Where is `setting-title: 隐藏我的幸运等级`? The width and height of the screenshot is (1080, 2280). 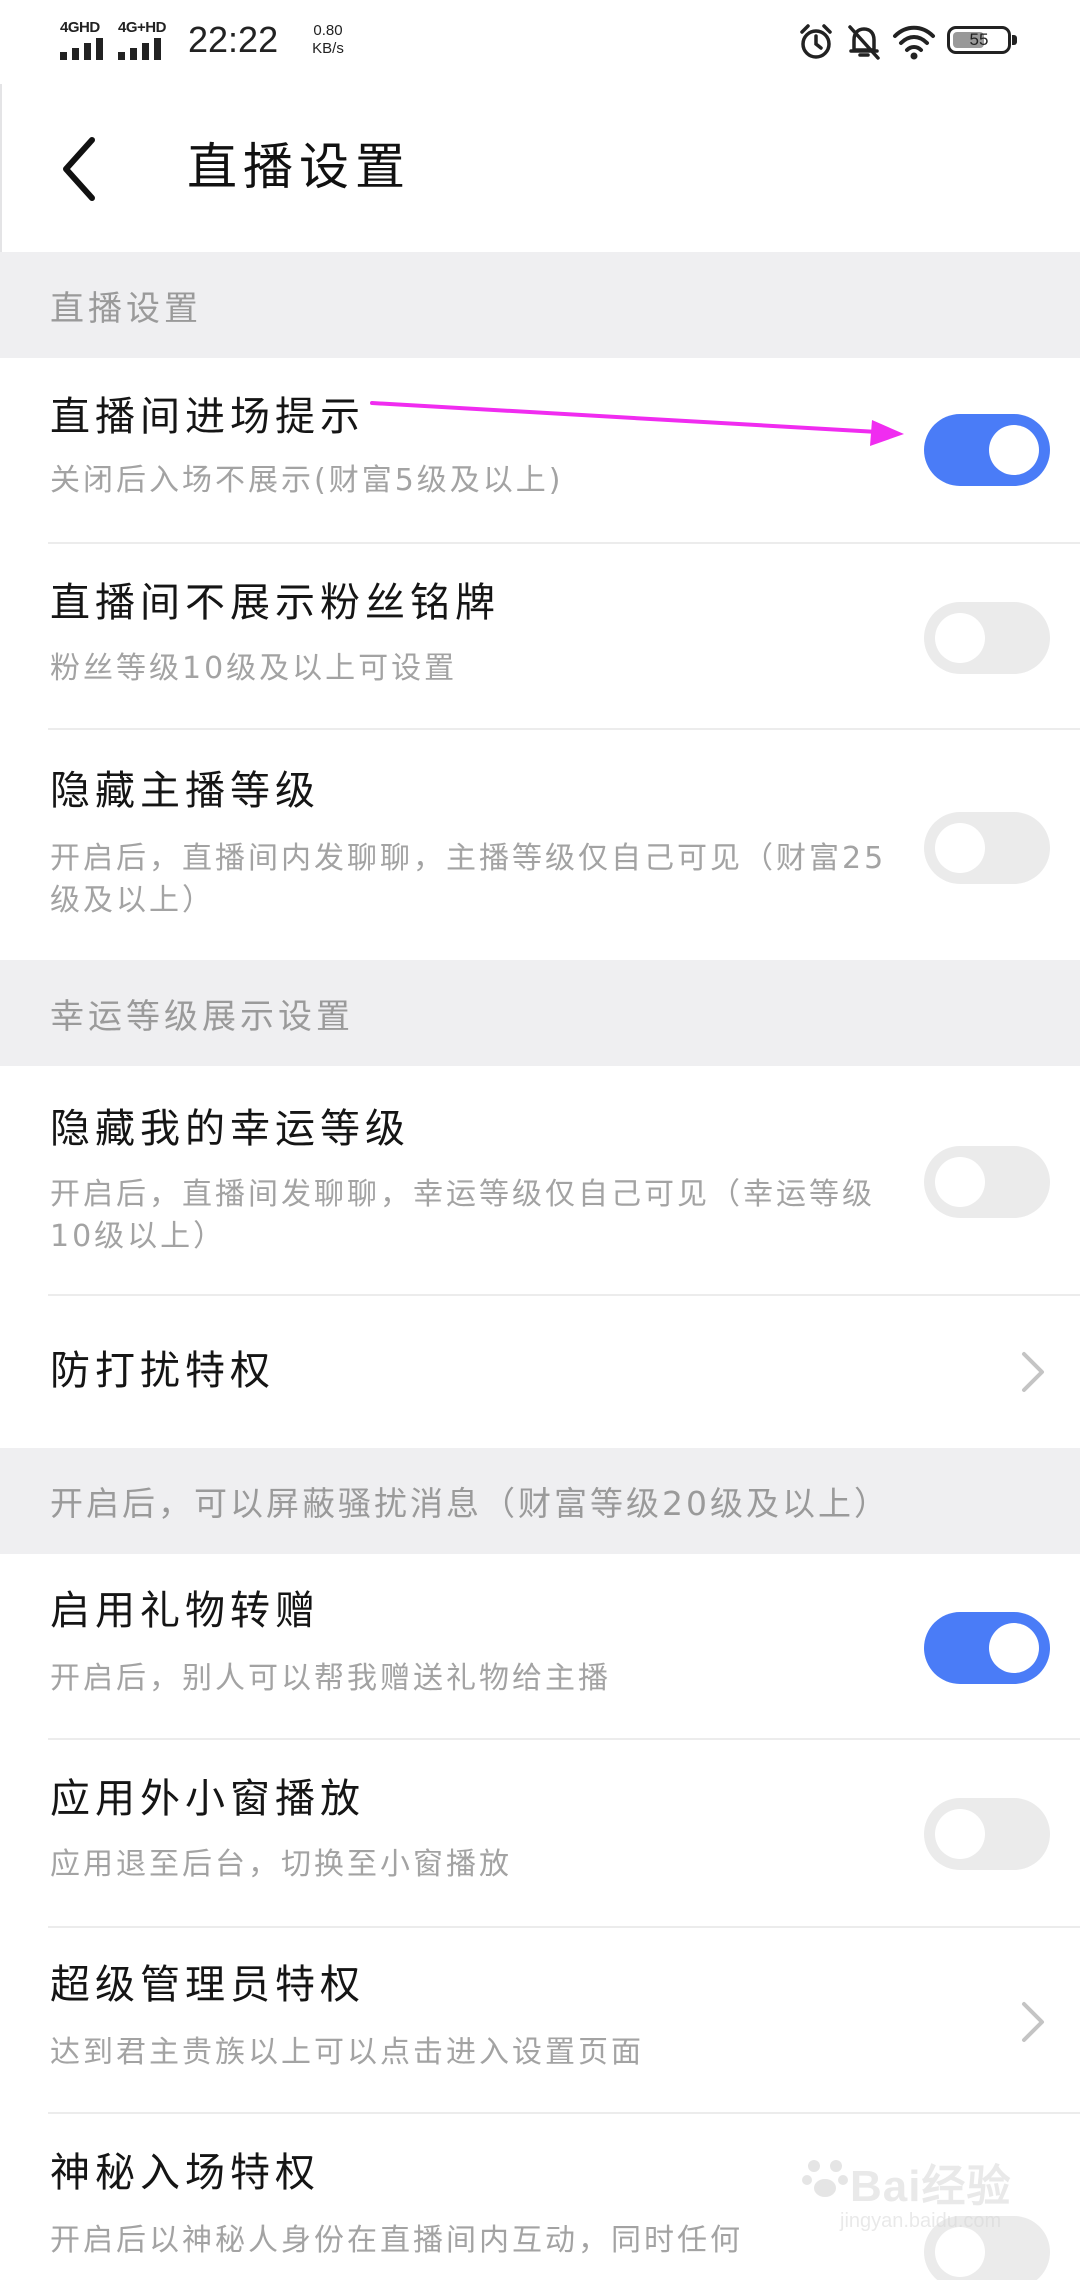 setting-title: 隐藏我的幸运等级 is located at coordinates (230, 1129).